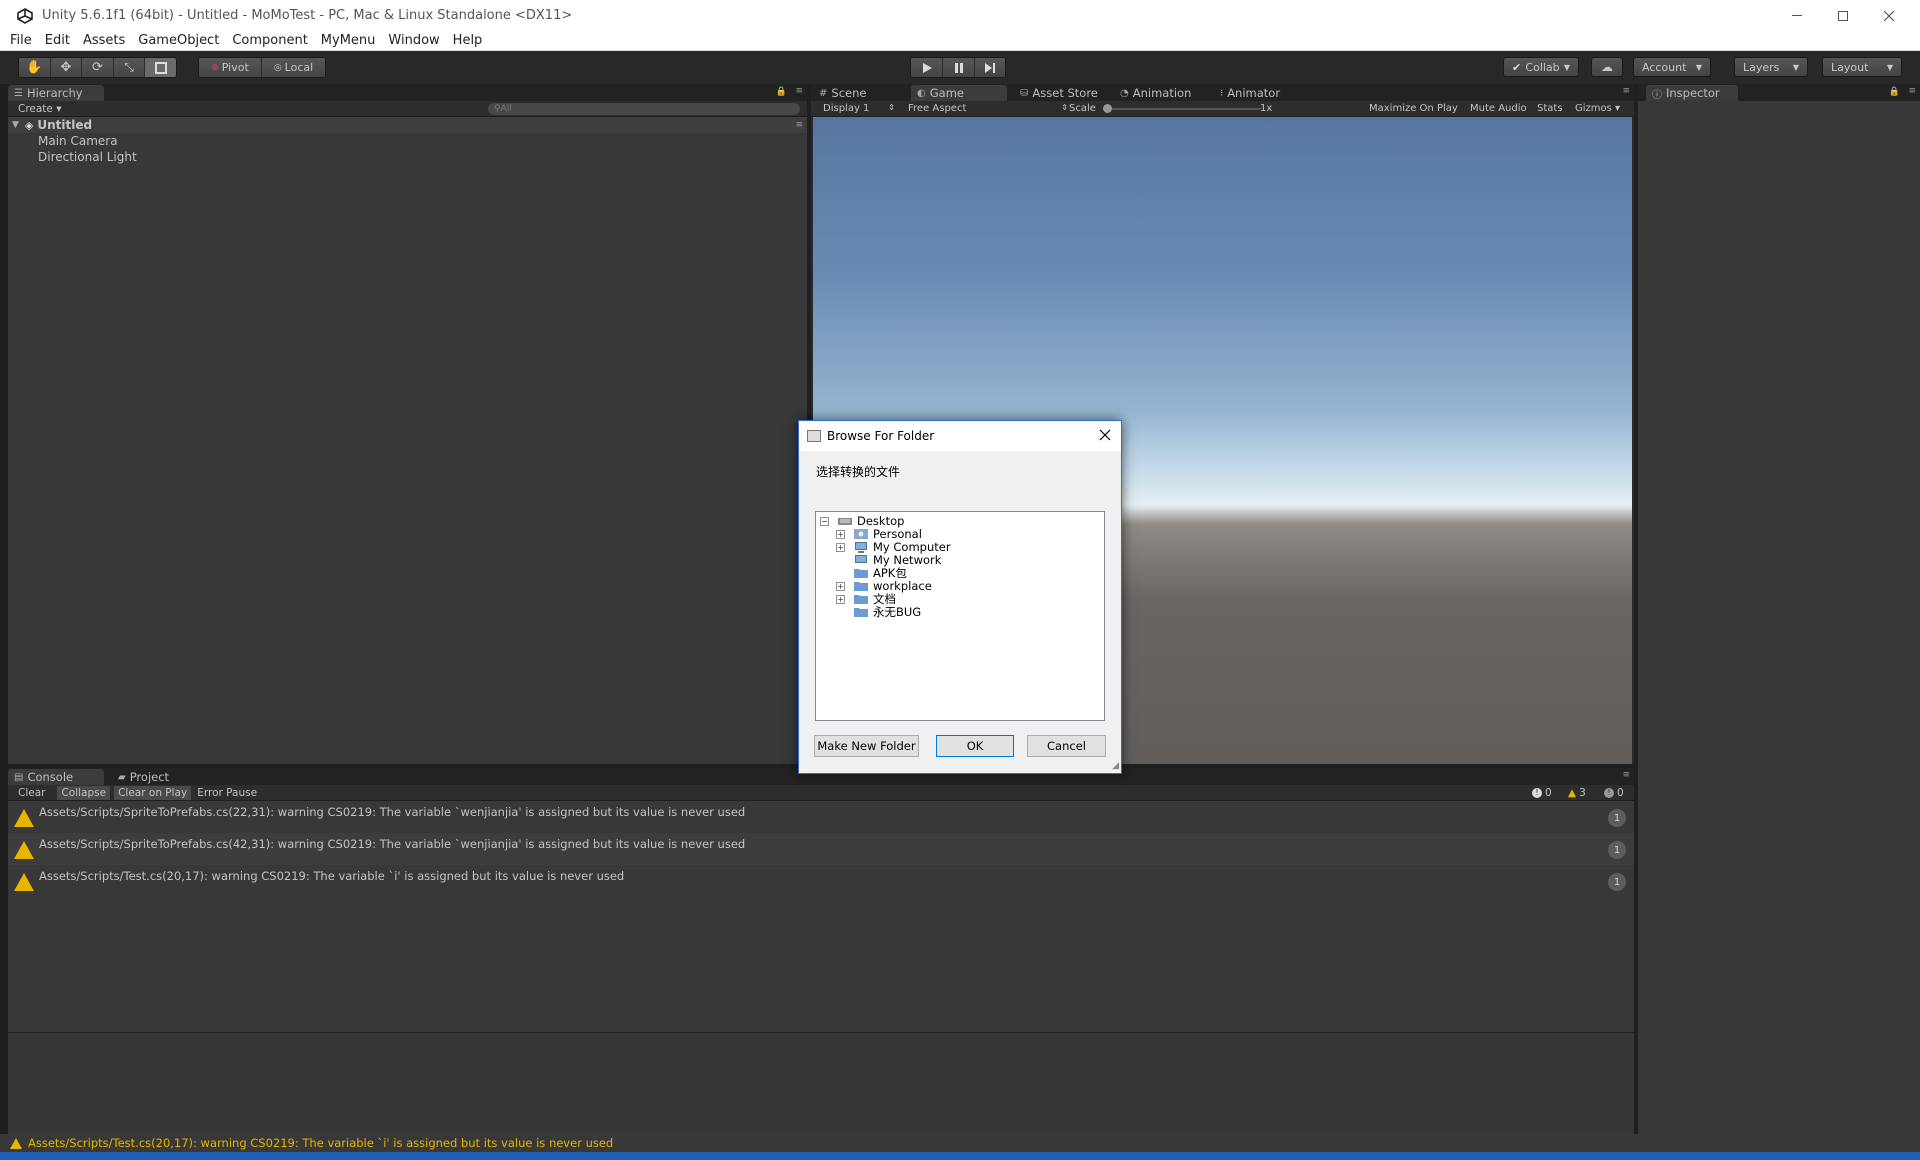  What do you see at coordinates (40, 109) in the screenshot?
I see `create-dropdown: Create ▾` at bounding box center [40, 109].